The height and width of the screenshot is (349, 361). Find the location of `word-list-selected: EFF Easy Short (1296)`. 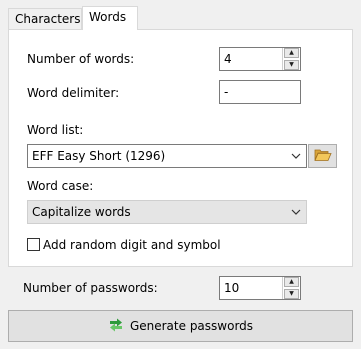

word-list-selected: EFF Easy Short (1296) is located at coordinates (99, 156).